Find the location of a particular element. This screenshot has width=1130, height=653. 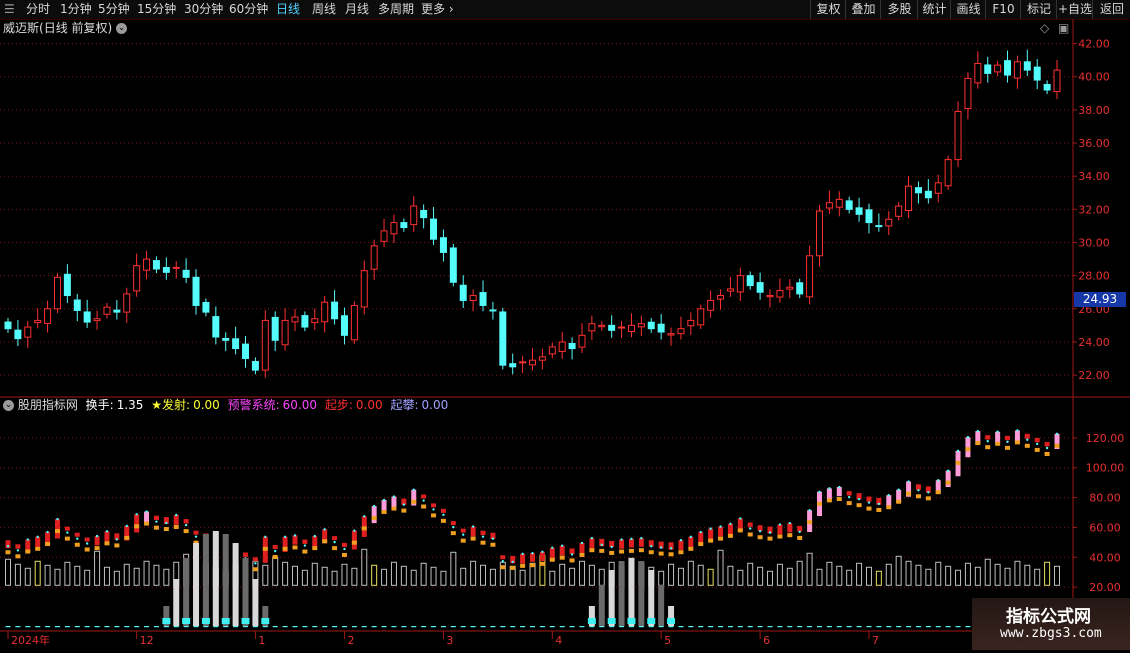

panel-toggle-icon: ▣ is located at coordinates (1063, 28).